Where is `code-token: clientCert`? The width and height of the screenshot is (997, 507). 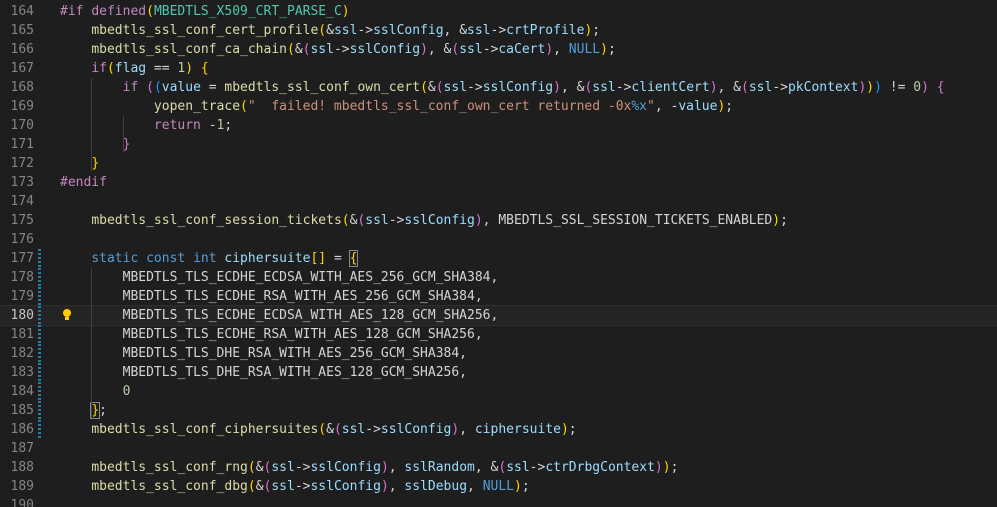 code-token: clientCert is located at coordinates (670, 87).